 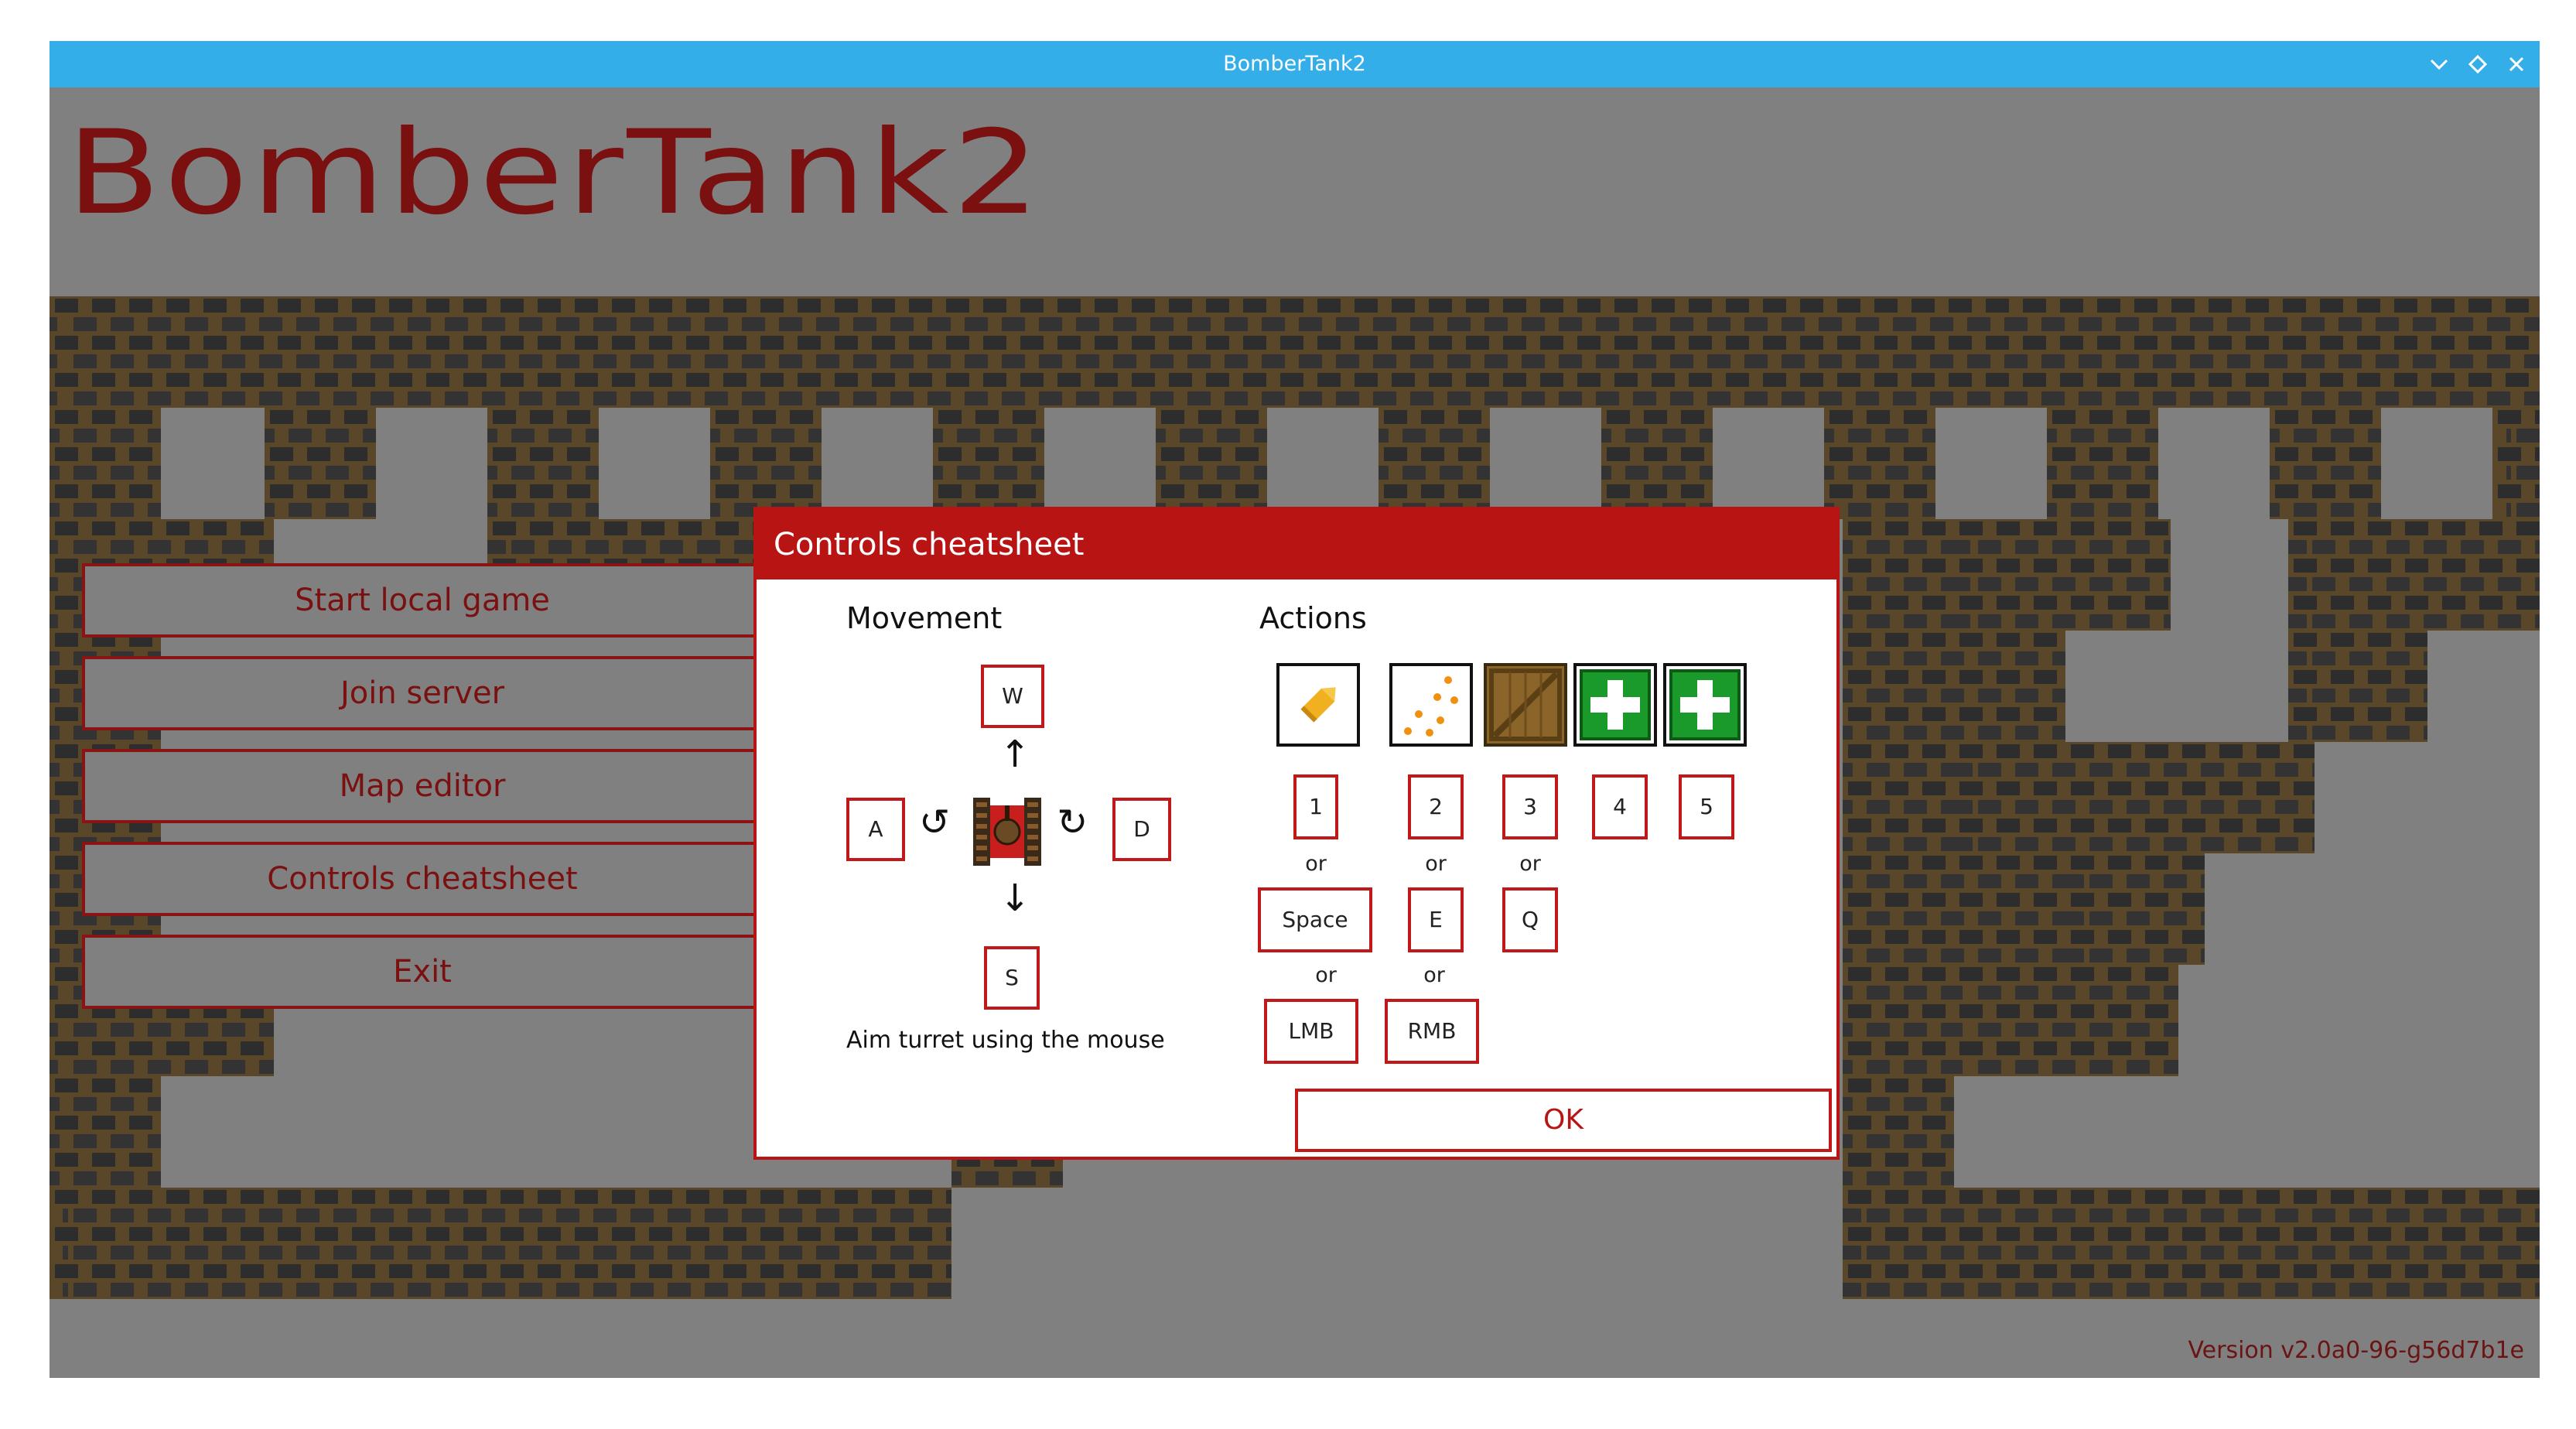 I want to click on maximize-icon, so click(x=2477, y=64).